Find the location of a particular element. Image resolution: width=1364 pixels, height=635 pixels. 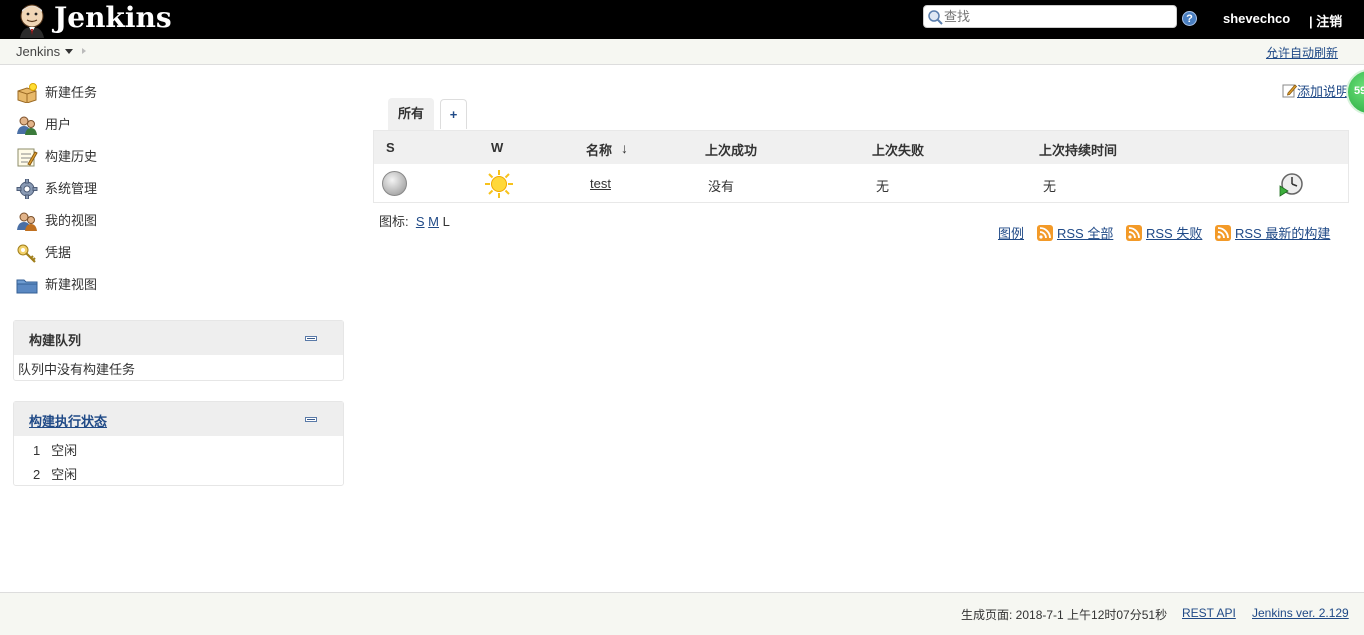

executor-row: 1 空闲 is located at coordinates (55, 449).